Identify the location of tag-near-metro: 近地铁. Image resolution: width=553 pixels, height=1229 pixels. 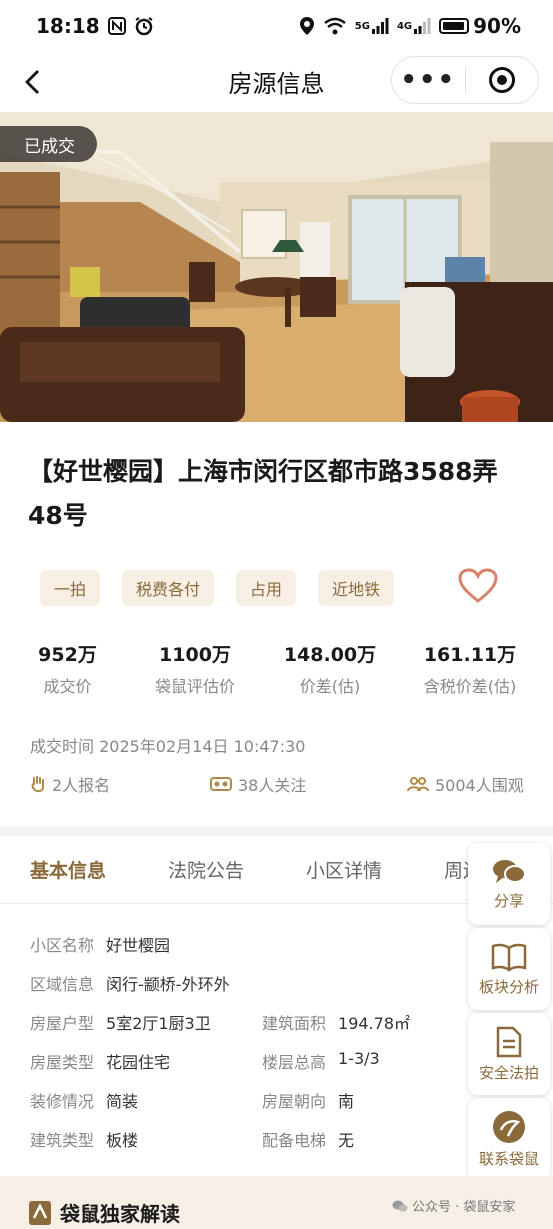
(356, 588).